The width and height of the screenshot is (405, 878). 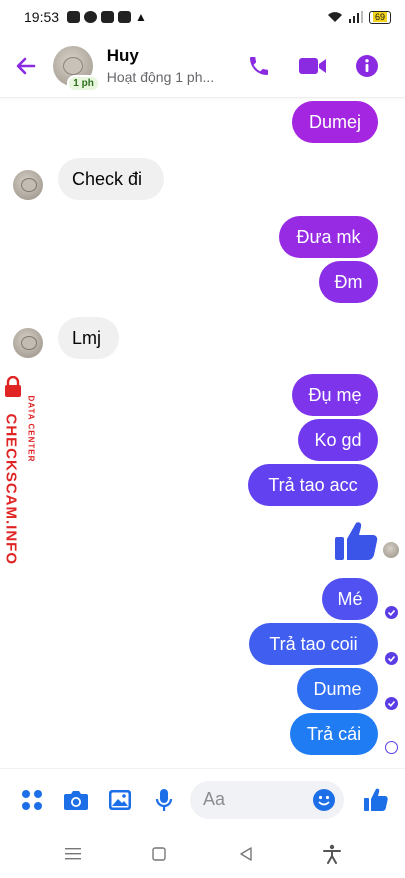 I want to click on messenger-notification-icon, so click(x=91, y=17).